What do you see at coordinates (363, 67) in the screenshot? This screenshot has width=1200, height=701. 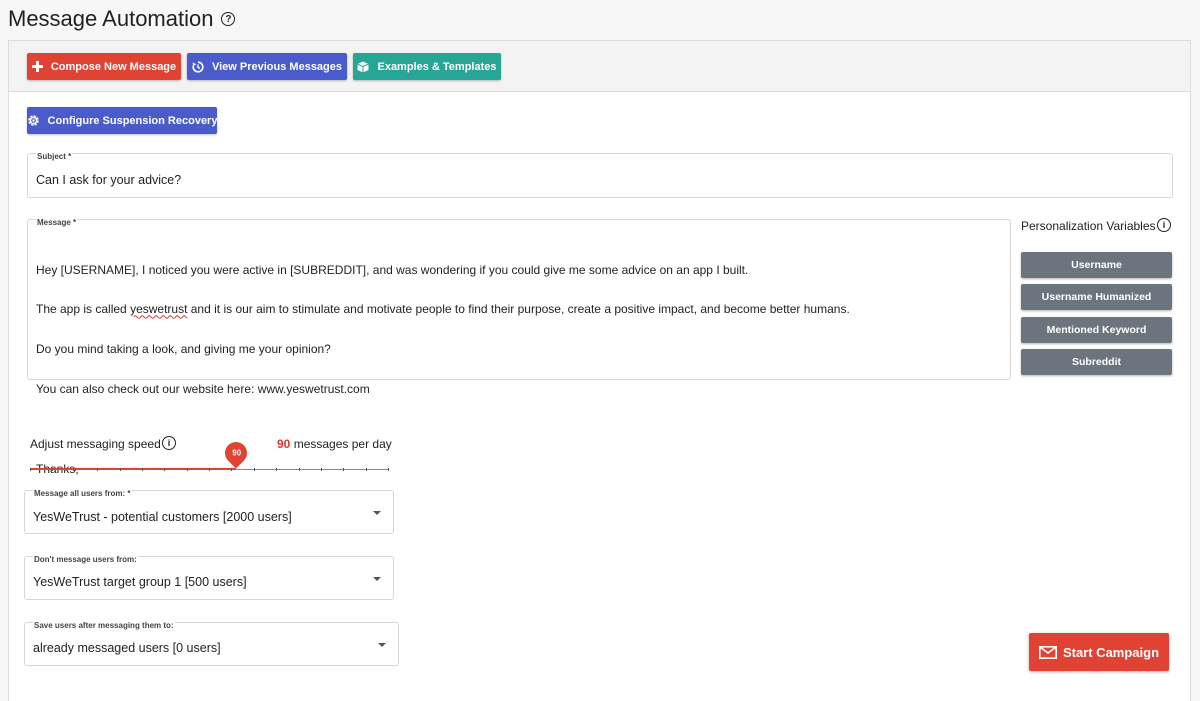 I see `box-icon` at bounding box center [363, 67].